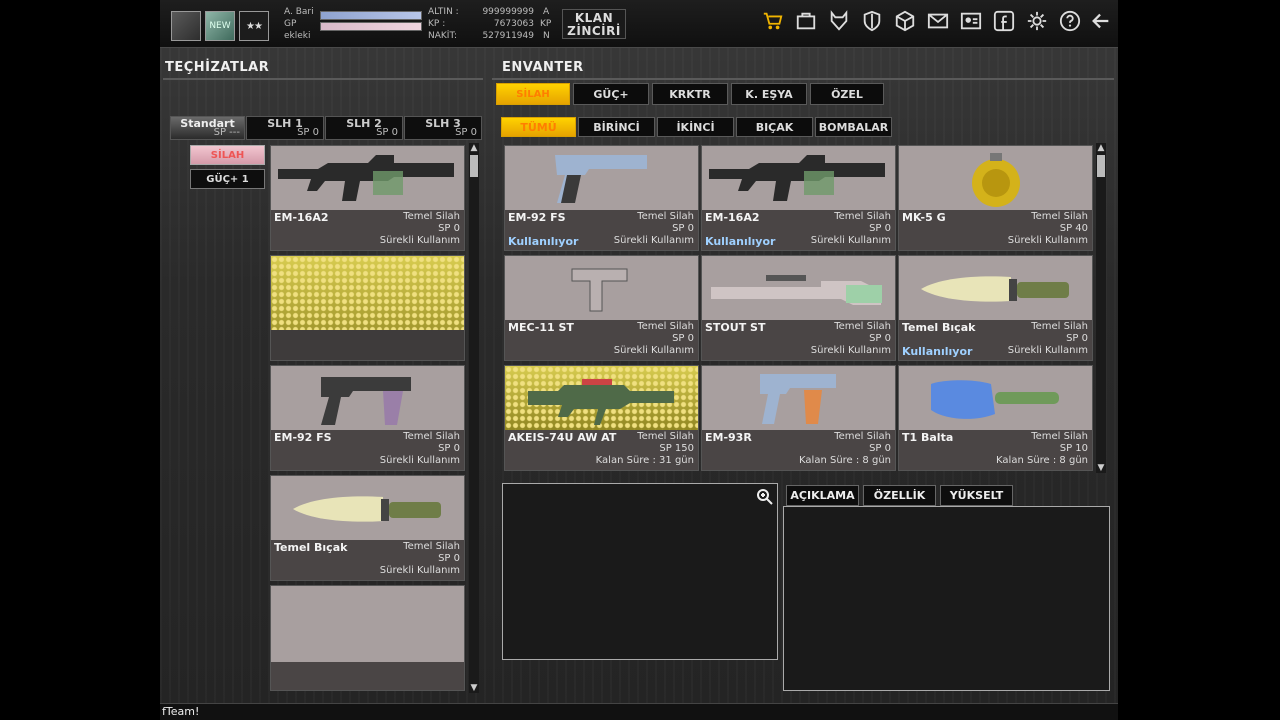  Describe the element at coordinates (367, 638) in the screenshot. I see `equipped-card-empty` at that location.